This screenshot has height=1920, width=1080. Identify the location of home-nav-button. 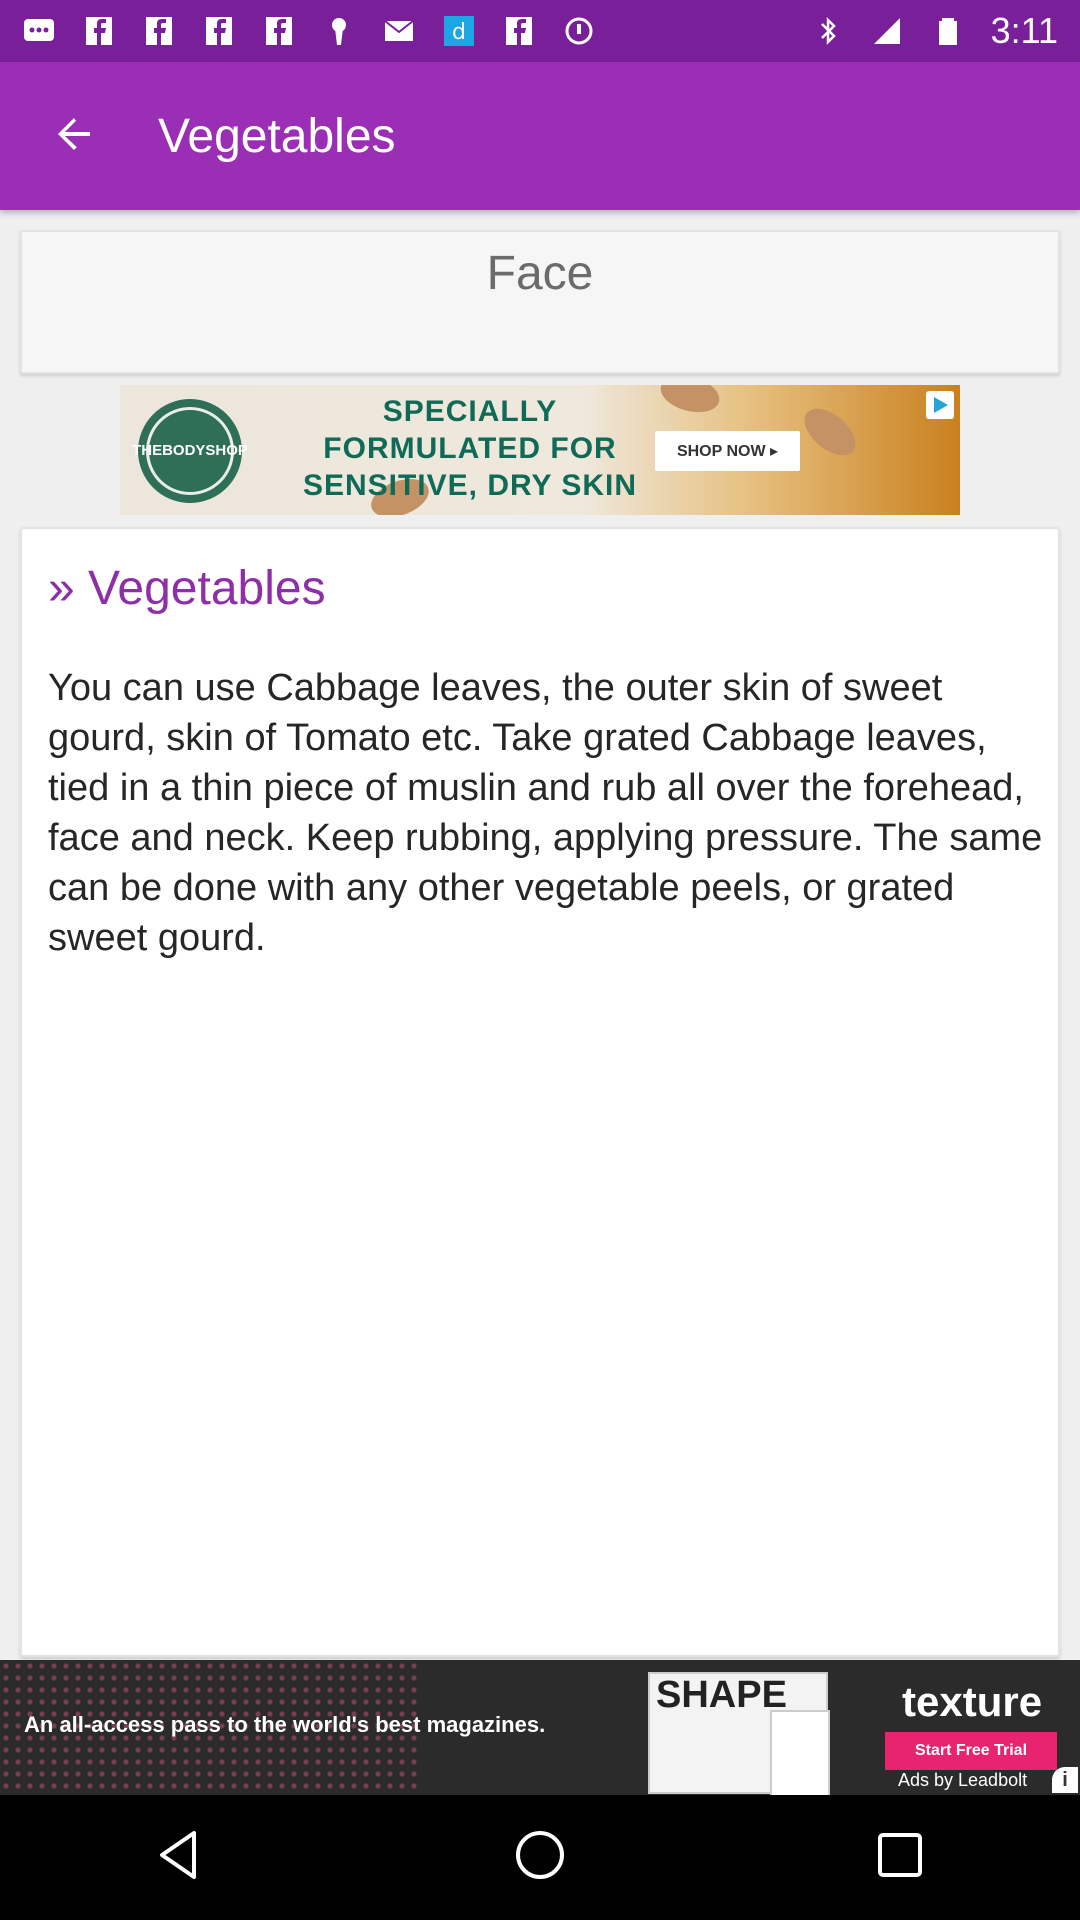
(540, 1858).